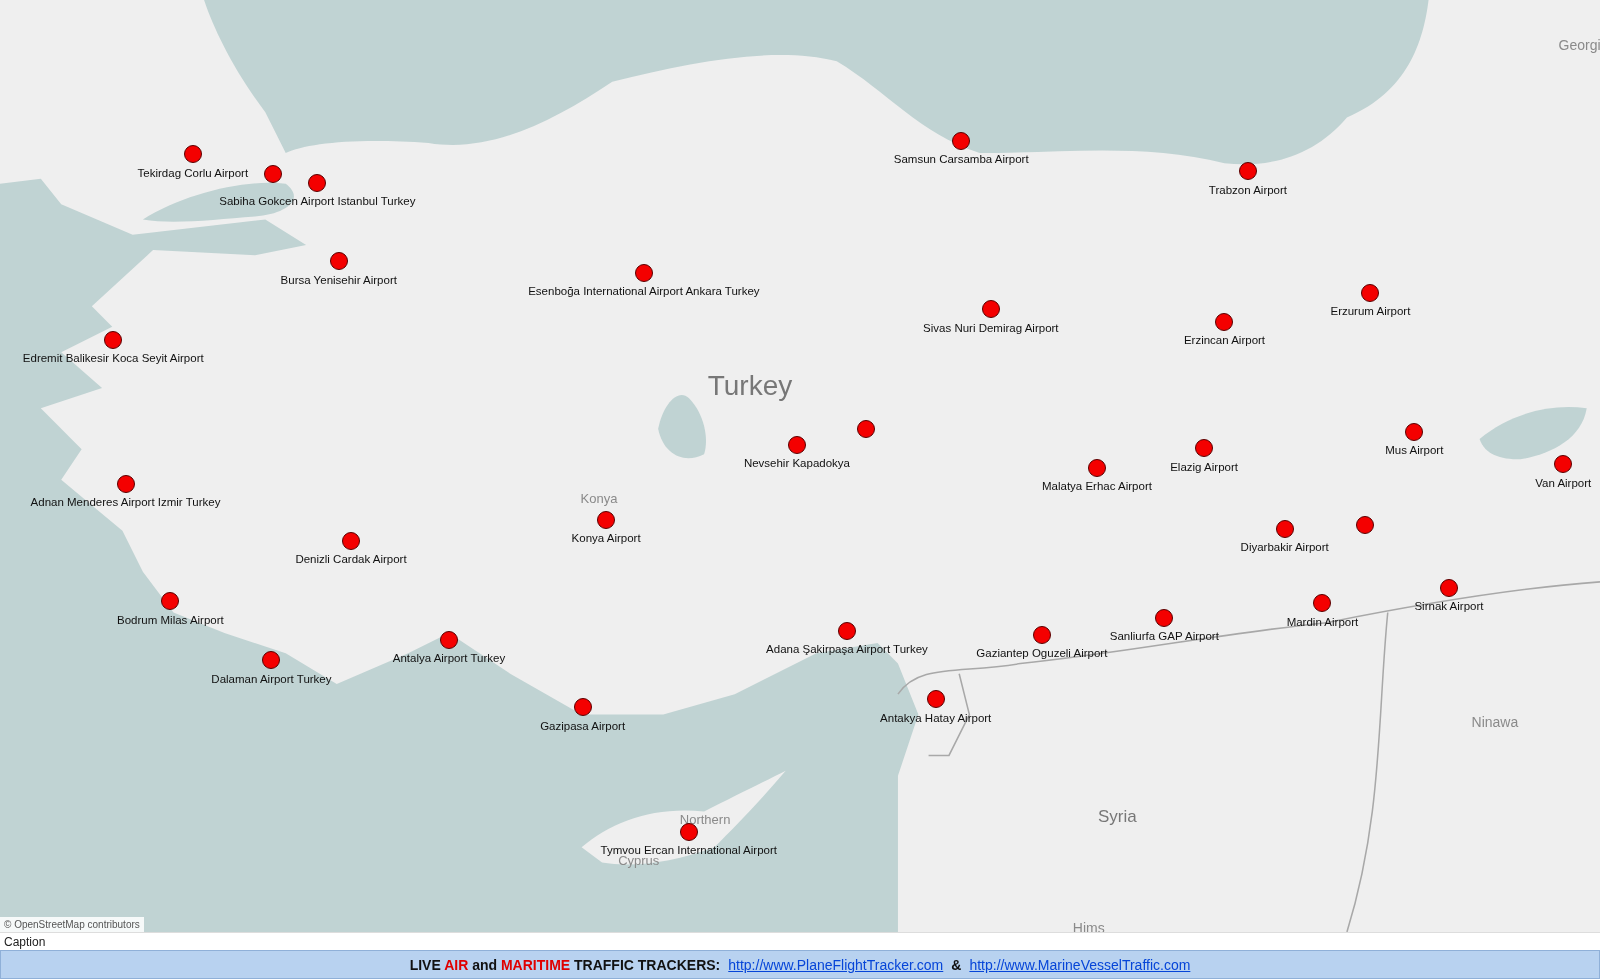 This screenshot has height=979, width=1600. What do you see at coordinates (25, 941) in the screenshot?
I see `caption-label: Caption` at bounding box center [25, 941].